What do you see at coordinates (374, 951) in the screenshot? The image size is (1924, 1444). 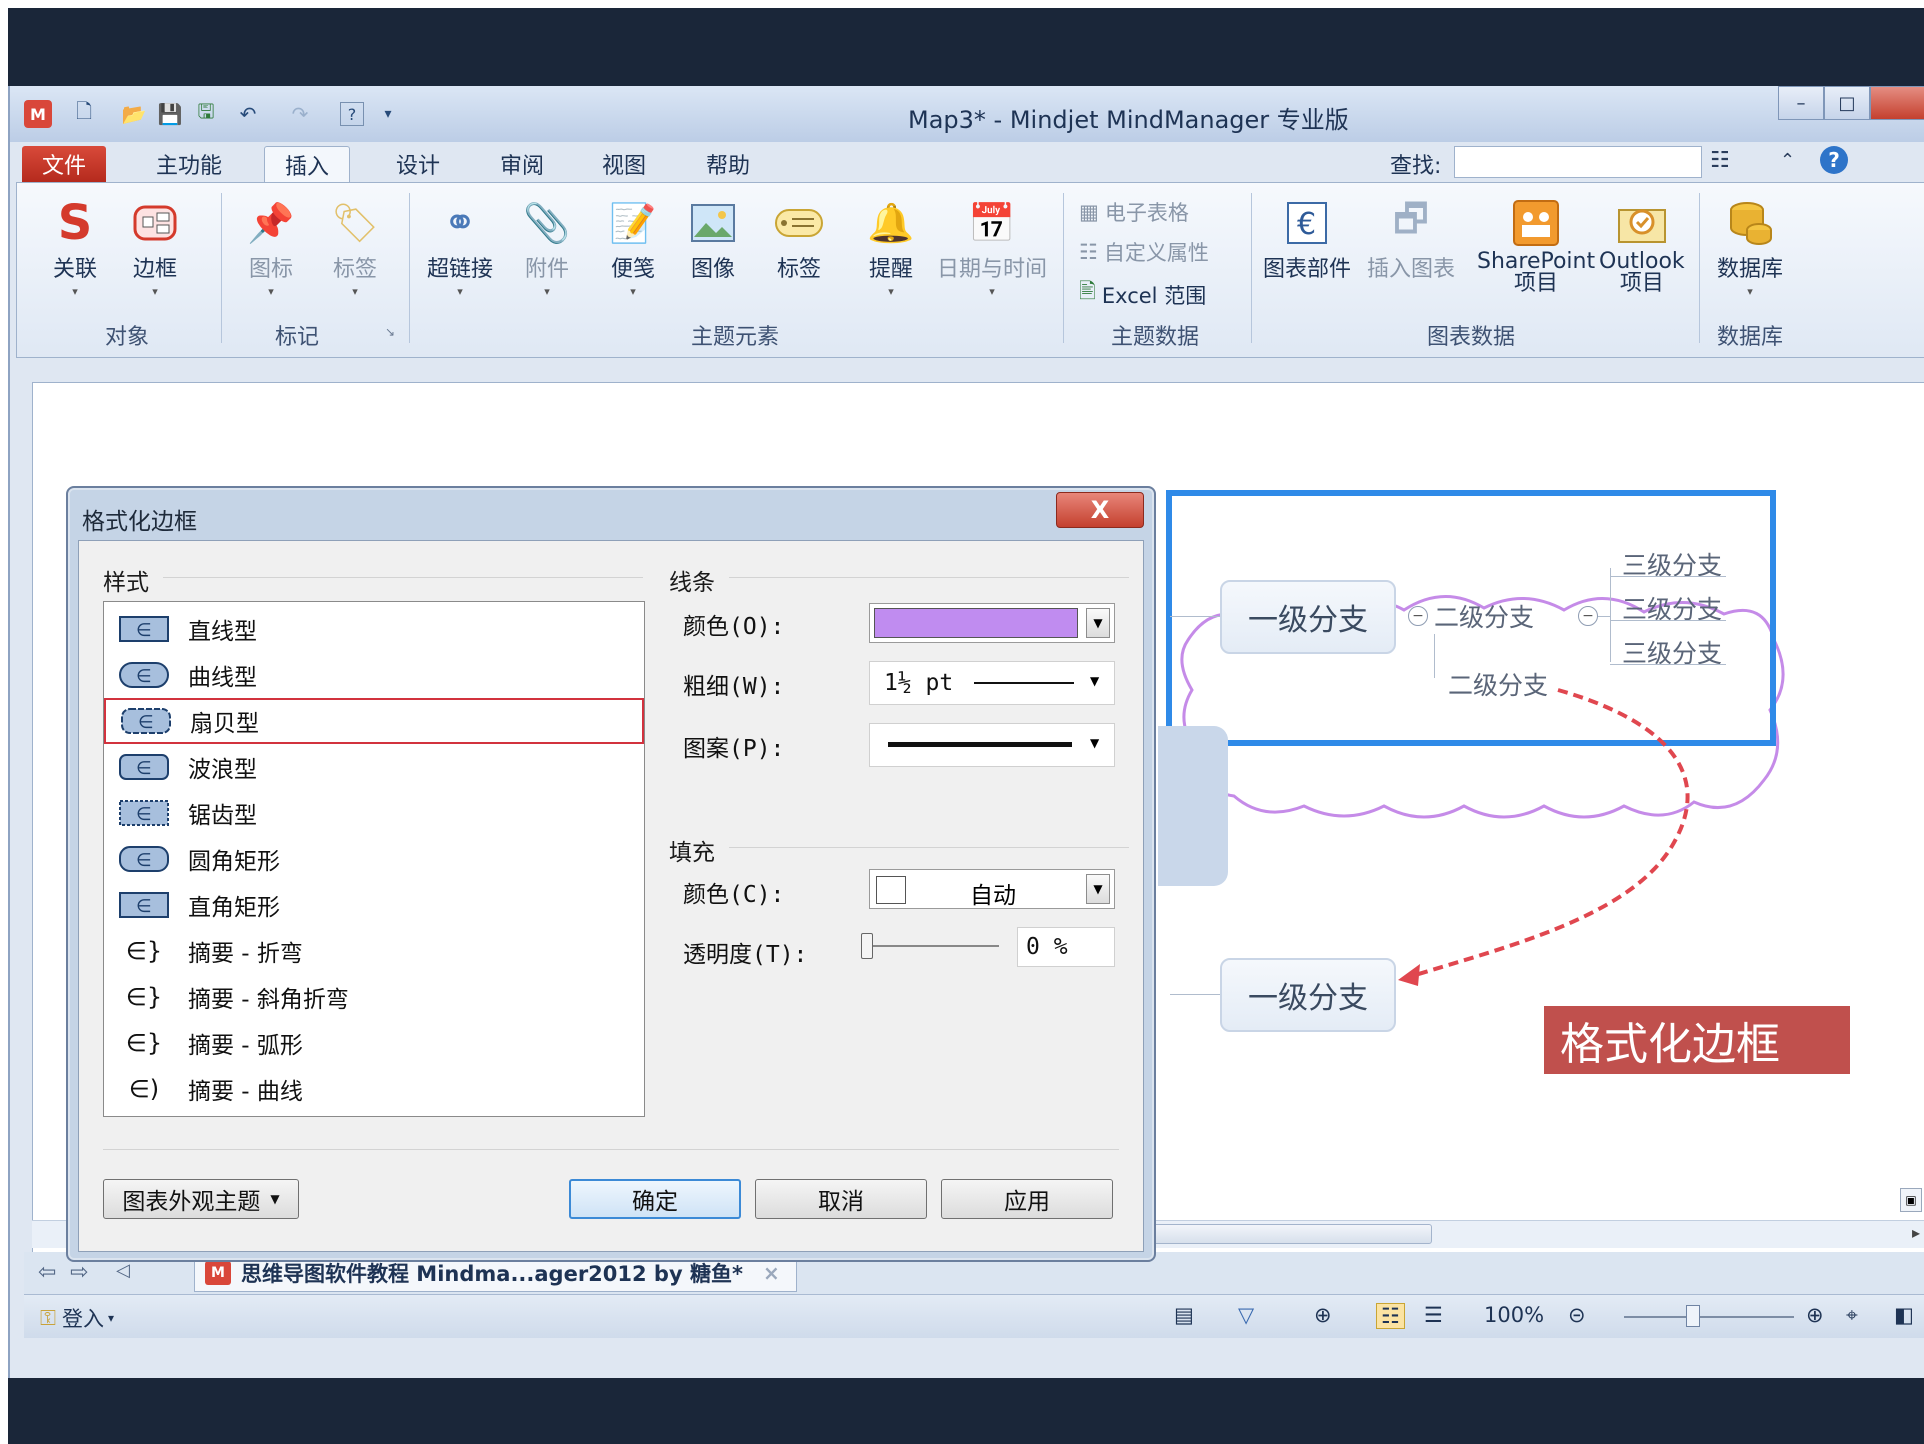 I see `style-option-summary-bend: ∈} 摘要 - 折弯` at bounding box center [374, 951].